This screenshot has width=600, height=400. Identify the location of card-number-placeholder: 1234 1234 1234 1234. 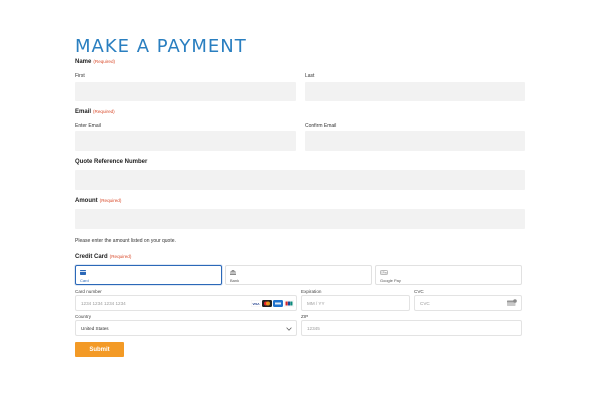
(103, 303).